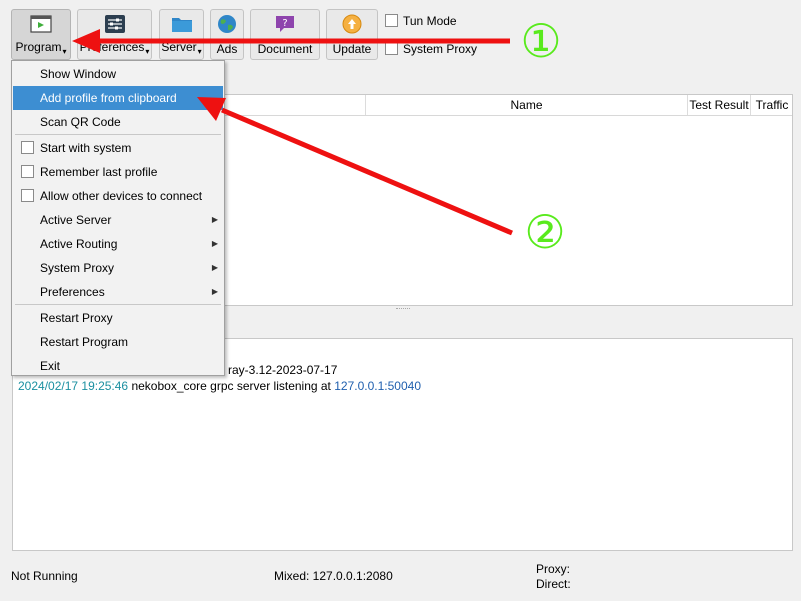  I want to click on menu-item-exit: Exit, so click(118, 366).